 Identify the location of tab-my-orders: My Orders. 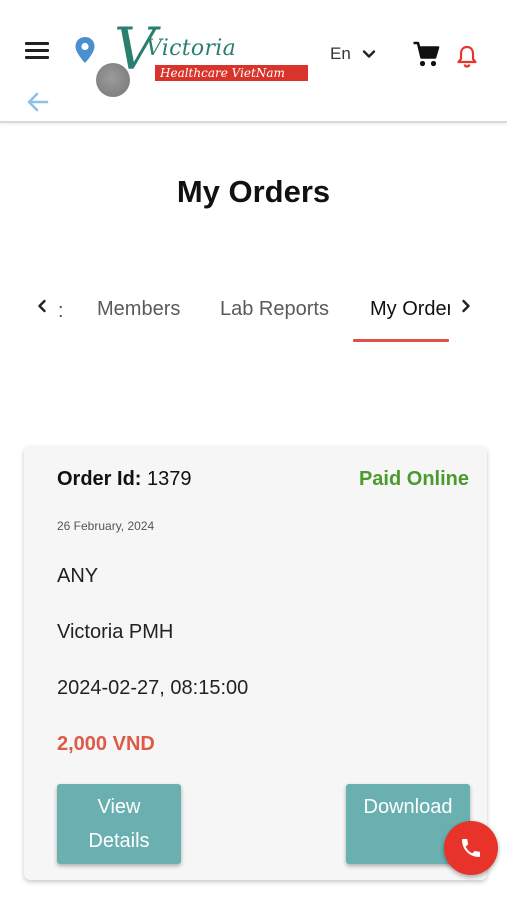
(410, 309).